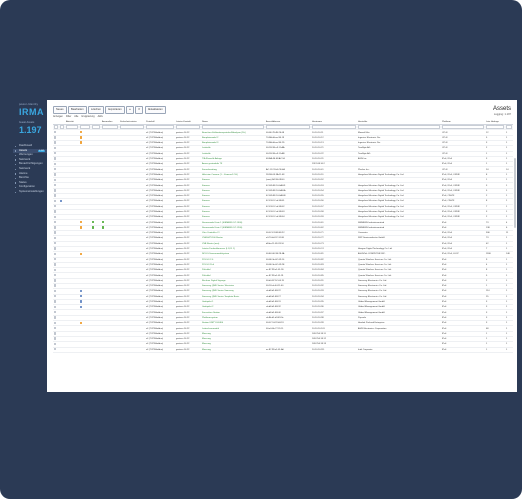  I want to click on icon-cell, so click(110, 350).